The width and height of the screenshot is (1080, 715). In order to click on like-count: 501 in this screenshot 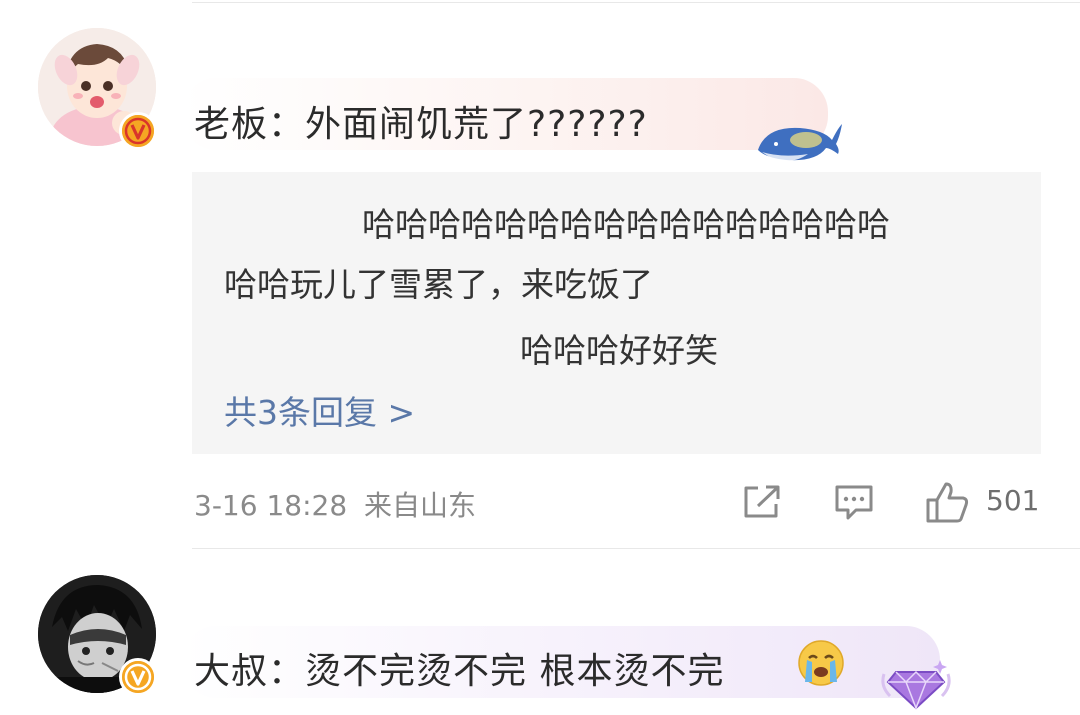, I will do `click(1013, 500)`.